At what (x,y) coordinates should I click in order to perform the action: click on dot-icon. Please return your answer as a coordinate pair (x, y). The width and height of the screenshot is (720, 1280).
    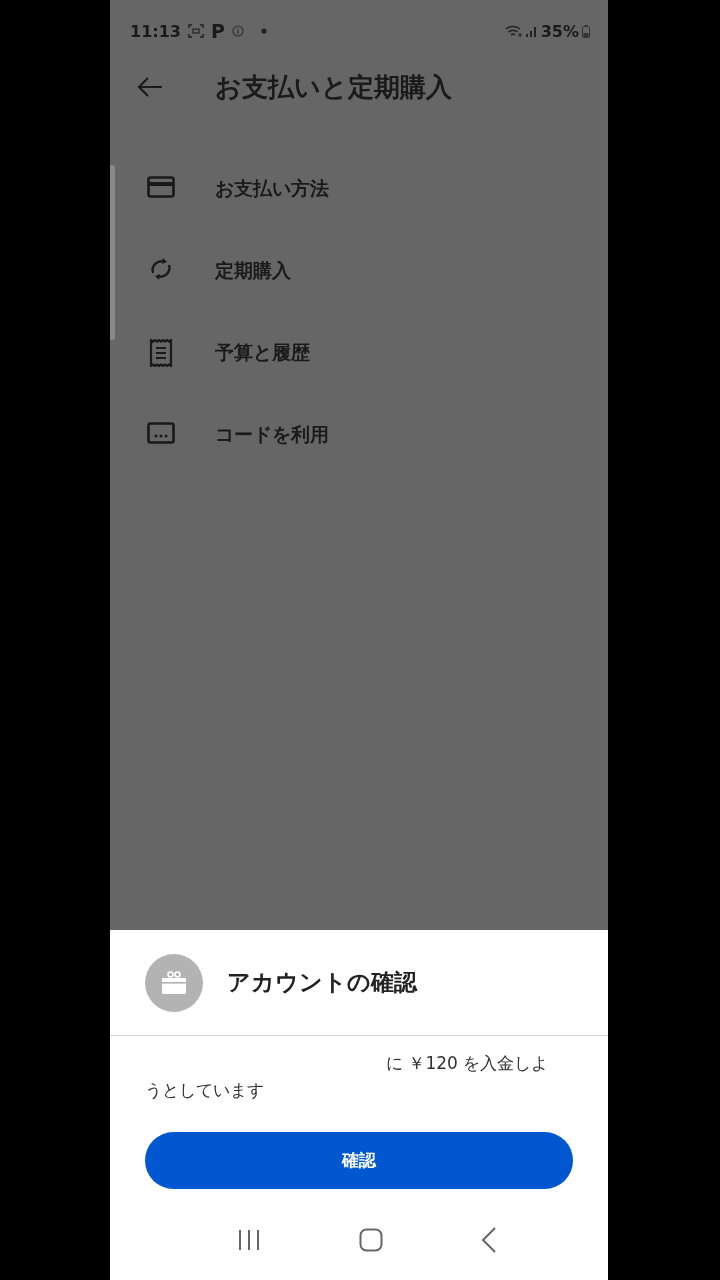
    Looking at the image, I should click on (263, 31).